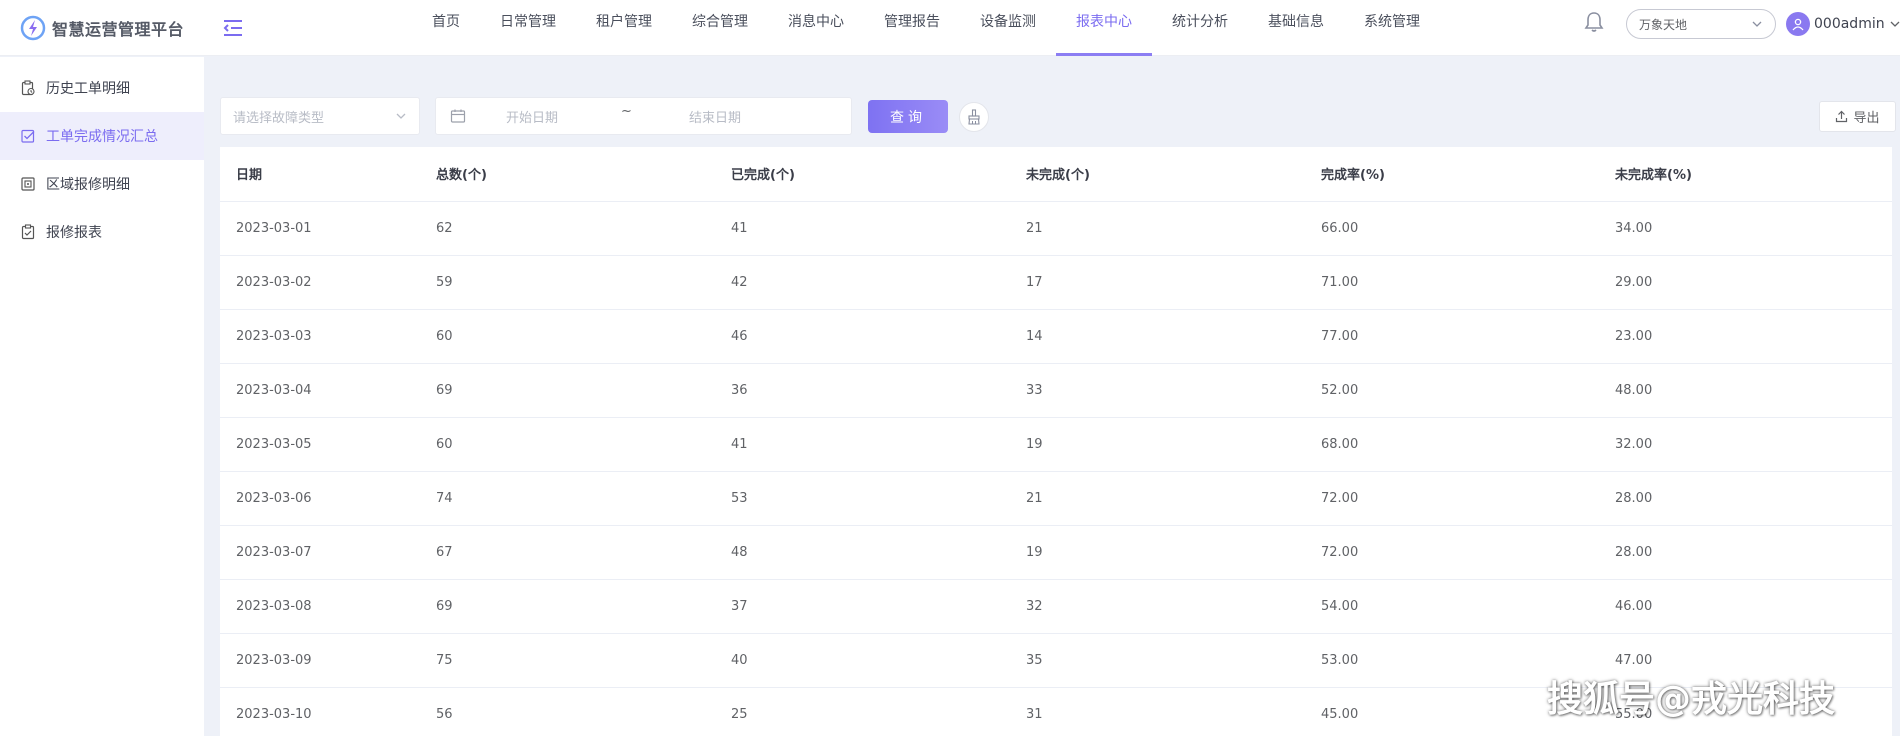 The height and width of the screenshot is (736, 1900). Describe the element at coordinates (862, 660) in the screenshot. I see `table-cell: 40` at that location.